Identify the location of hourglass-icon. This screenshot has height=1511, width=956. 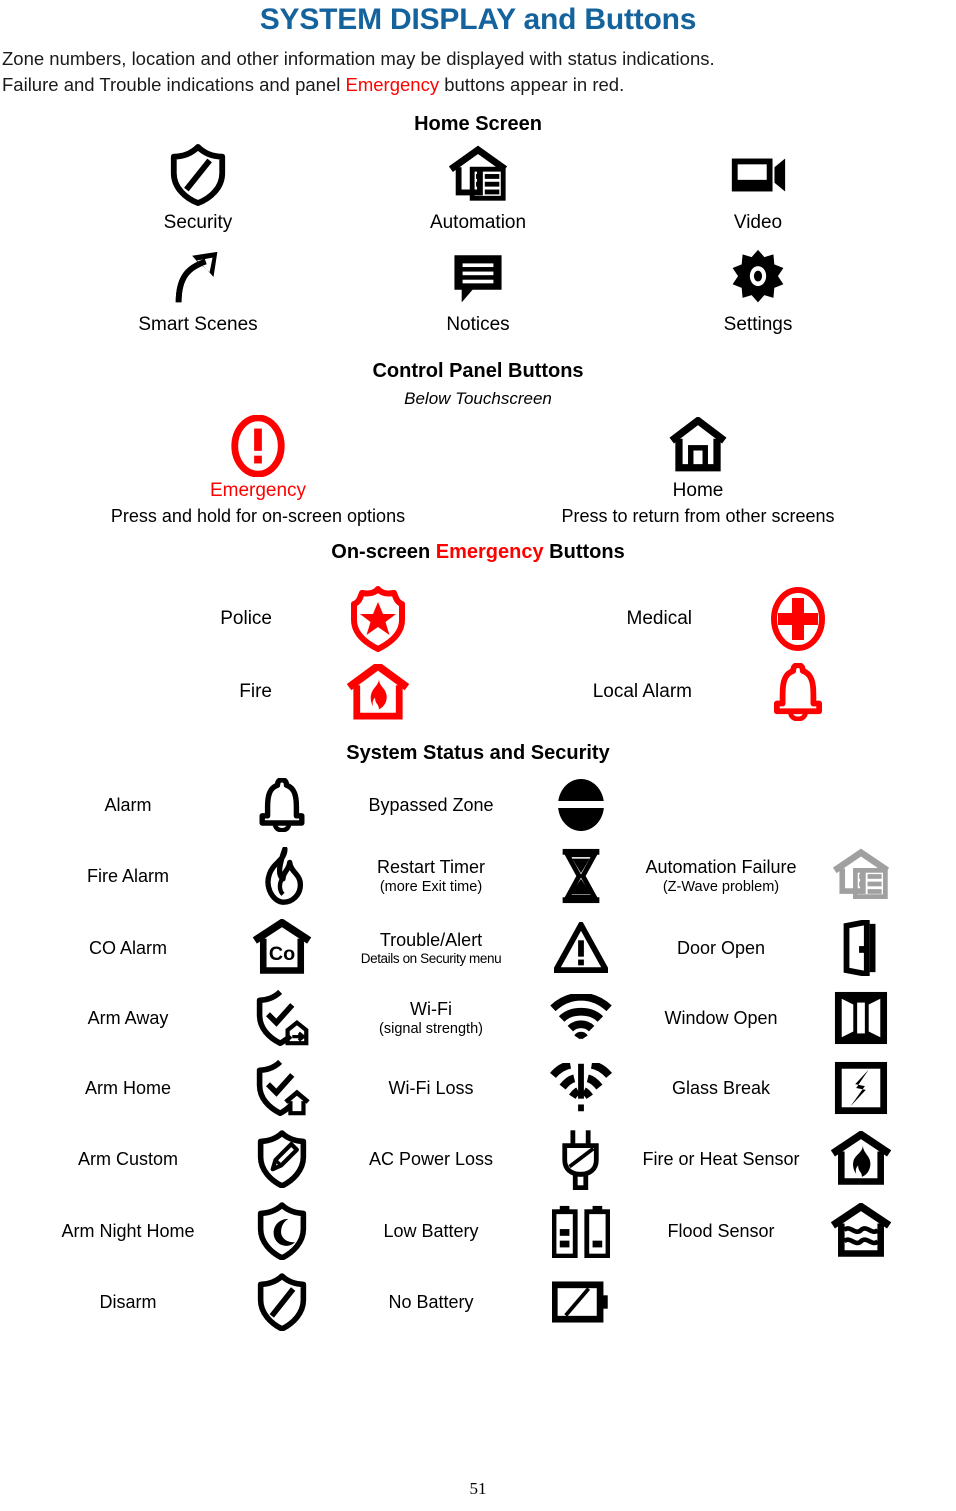
(581, 876).